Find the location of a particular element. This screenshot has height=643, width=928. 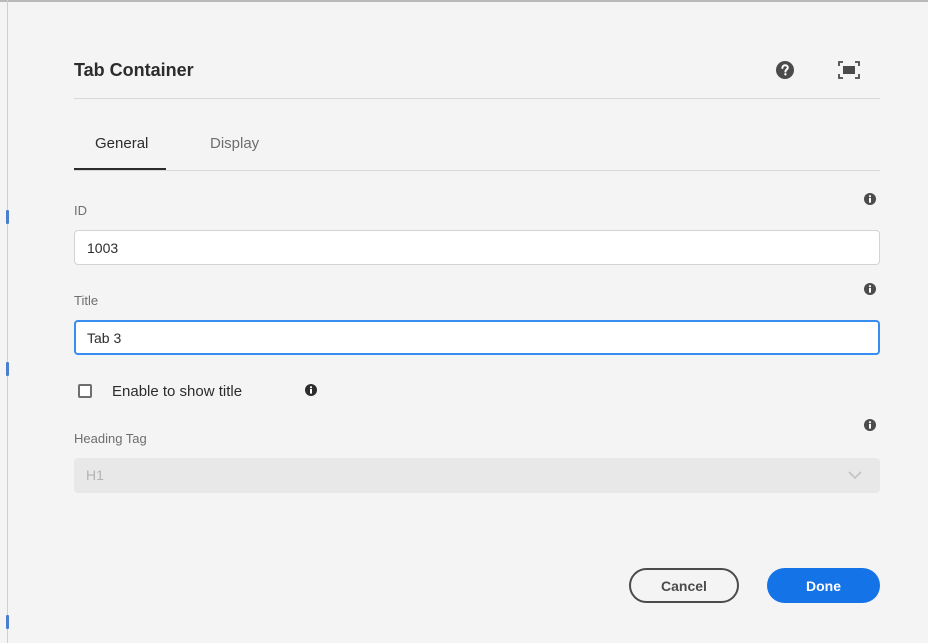

show-title-checkbox is located at coordinates (85, 391).